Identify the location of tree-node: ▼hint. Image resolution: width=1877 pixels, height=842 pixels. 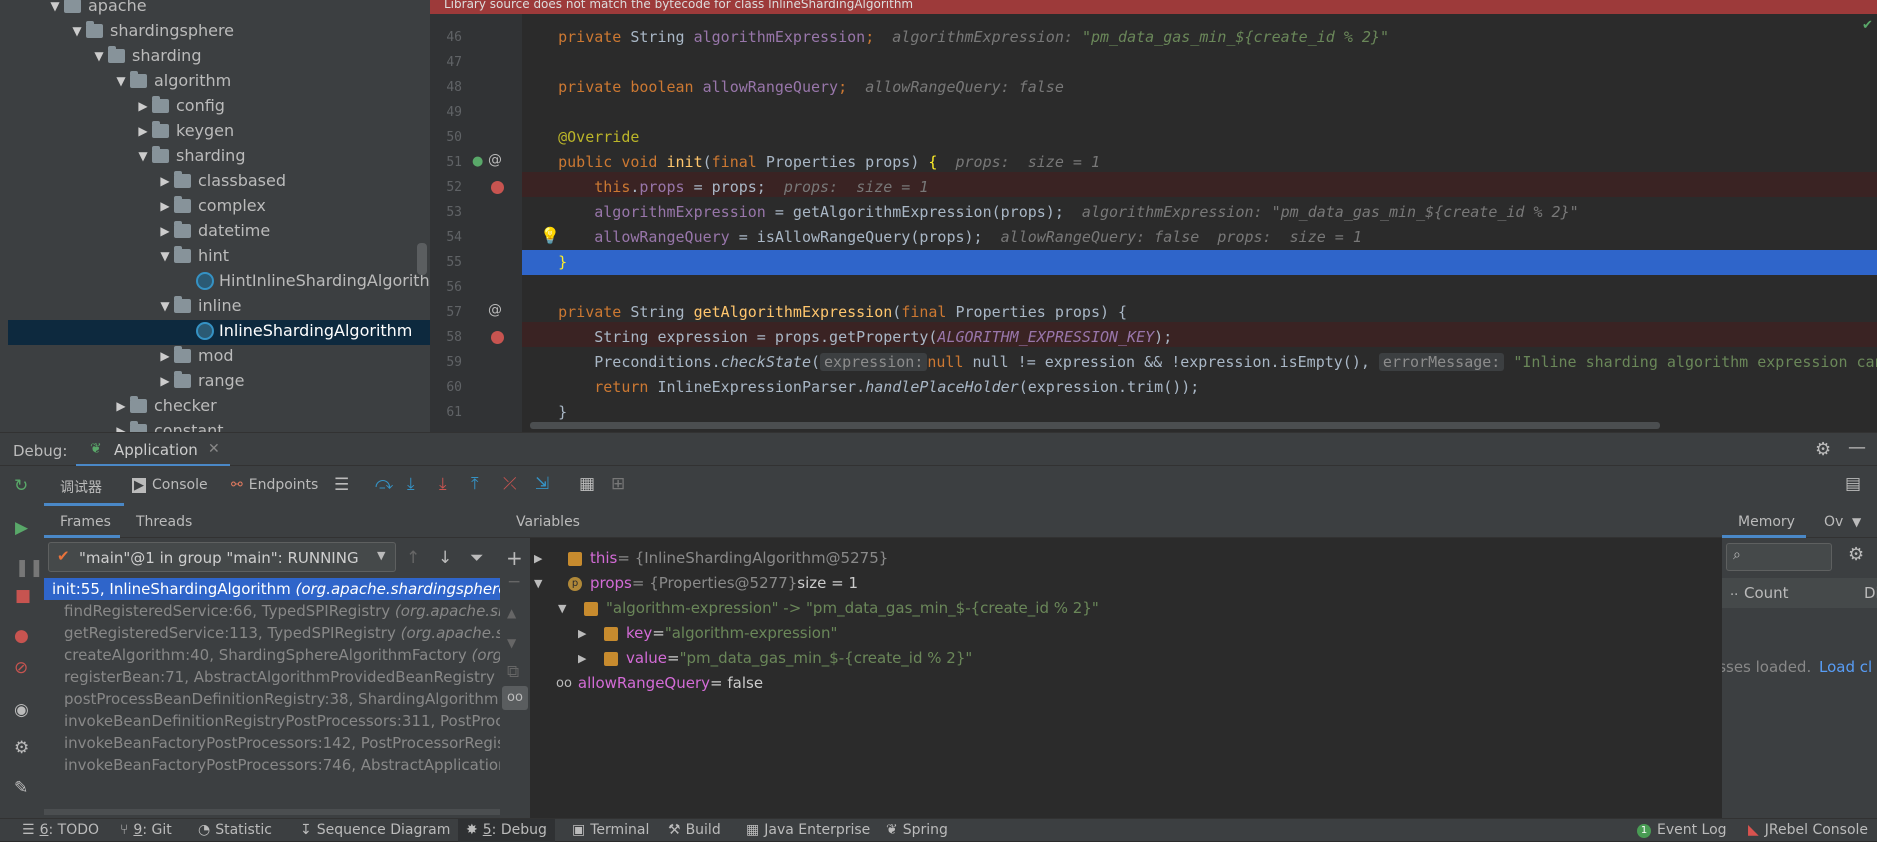
(192, 255).